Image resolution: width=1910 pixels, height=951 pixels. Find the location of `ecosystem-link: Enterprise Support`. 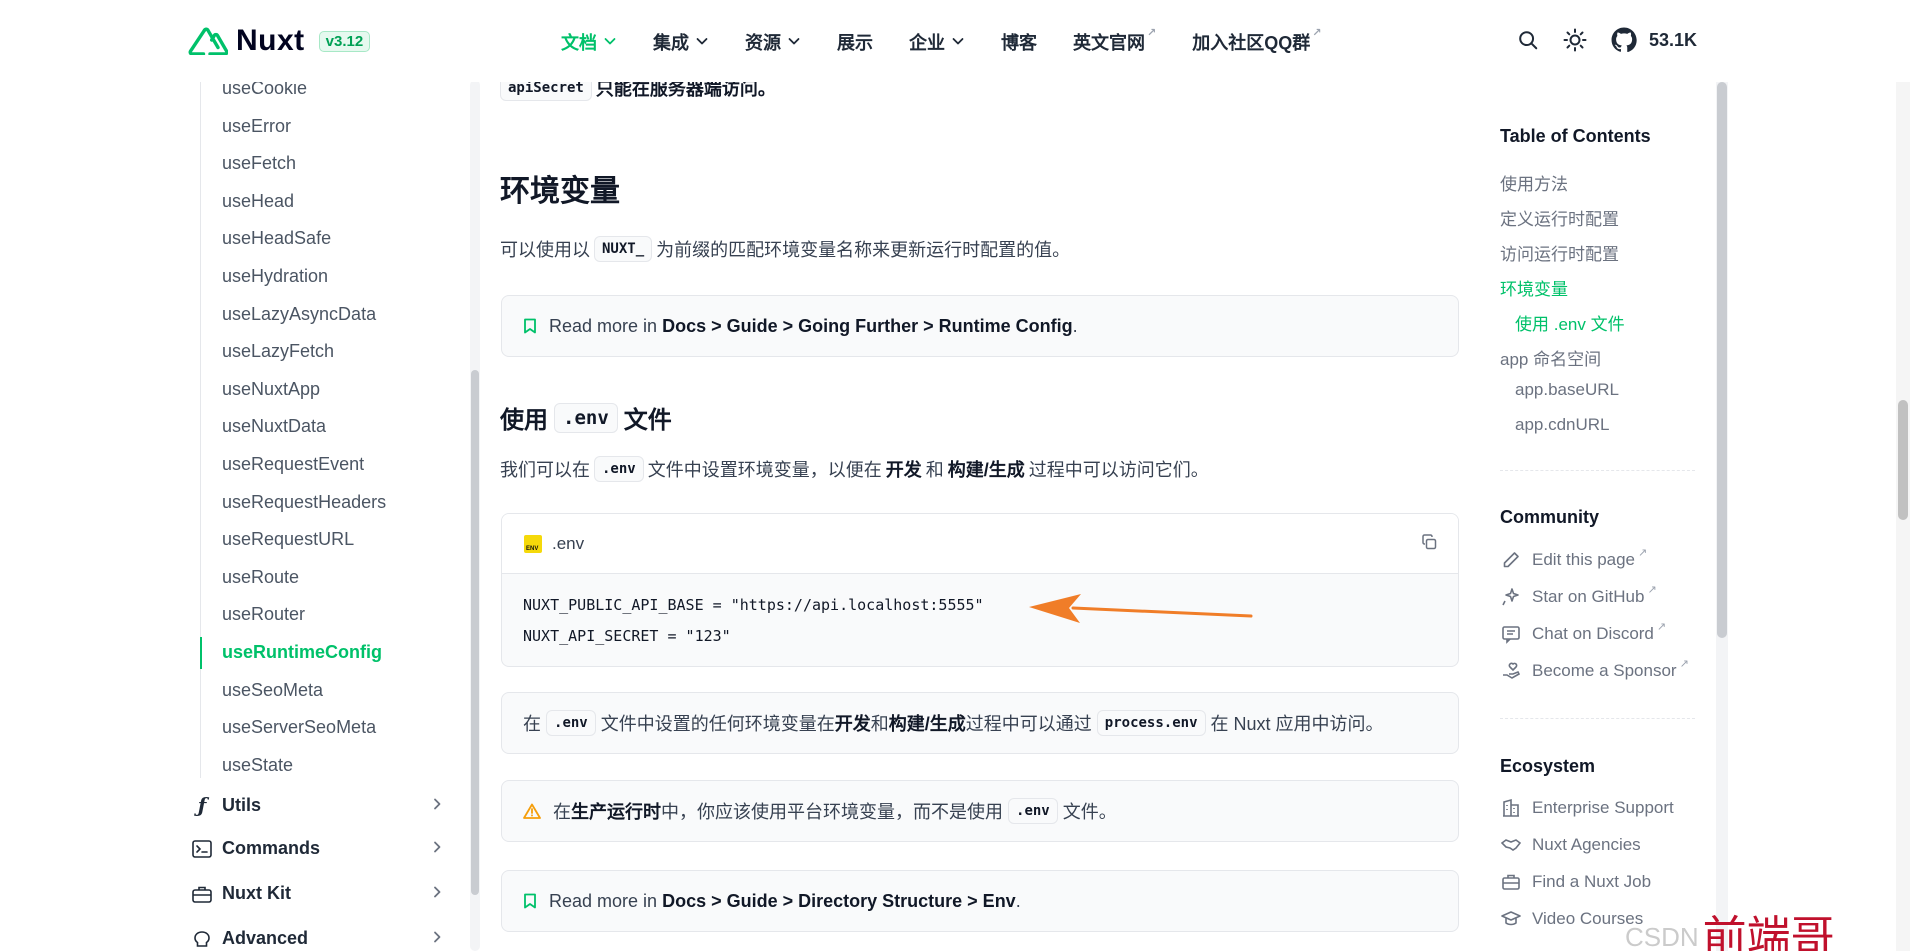

ecosystem-link: Enterprise Support is located at coordinates (1587, 808).